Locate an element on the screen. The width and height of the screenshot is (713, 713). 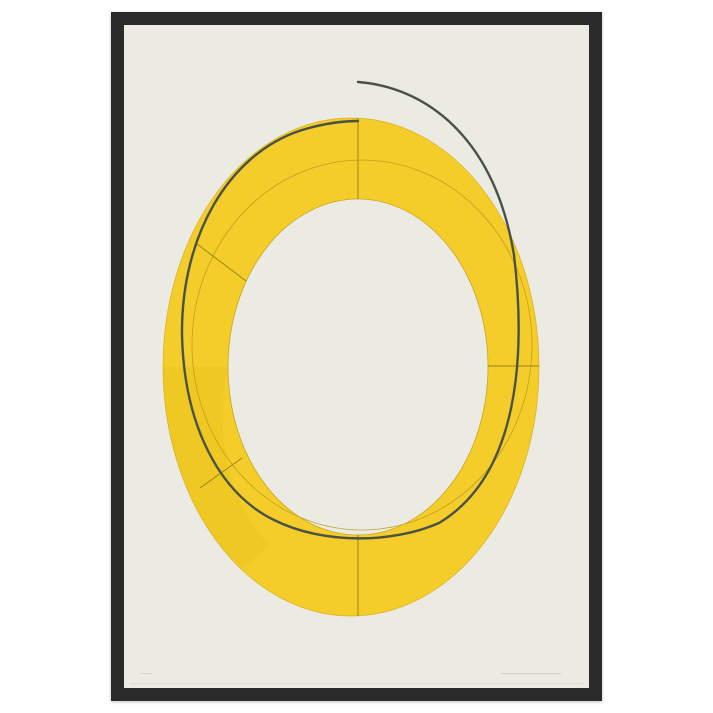
edition-pencil-mark is located at coordinates (146, 675).